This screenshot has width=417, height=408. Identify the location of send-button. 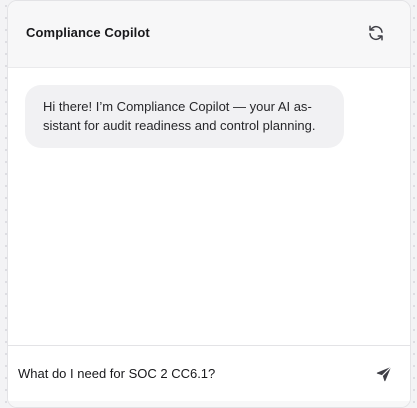
(384, 374).